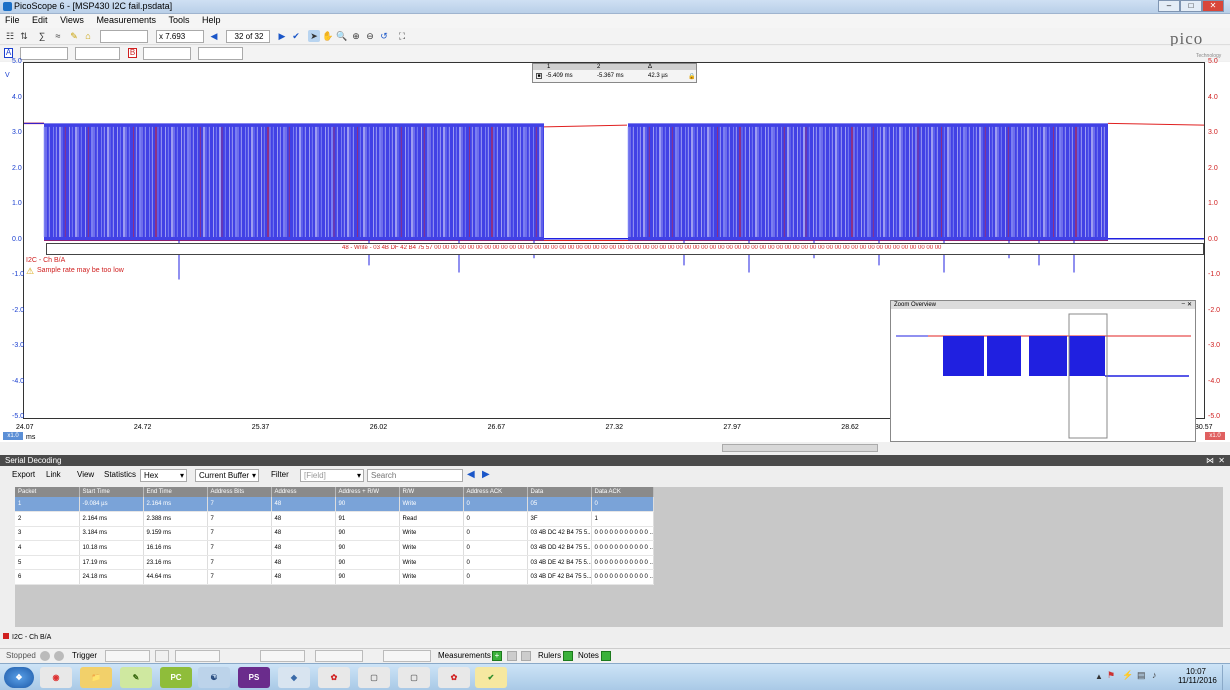 The height and width of the screenshot is (690, 1230). I want to click on channel-a-coupling-select, so click(97, 53).